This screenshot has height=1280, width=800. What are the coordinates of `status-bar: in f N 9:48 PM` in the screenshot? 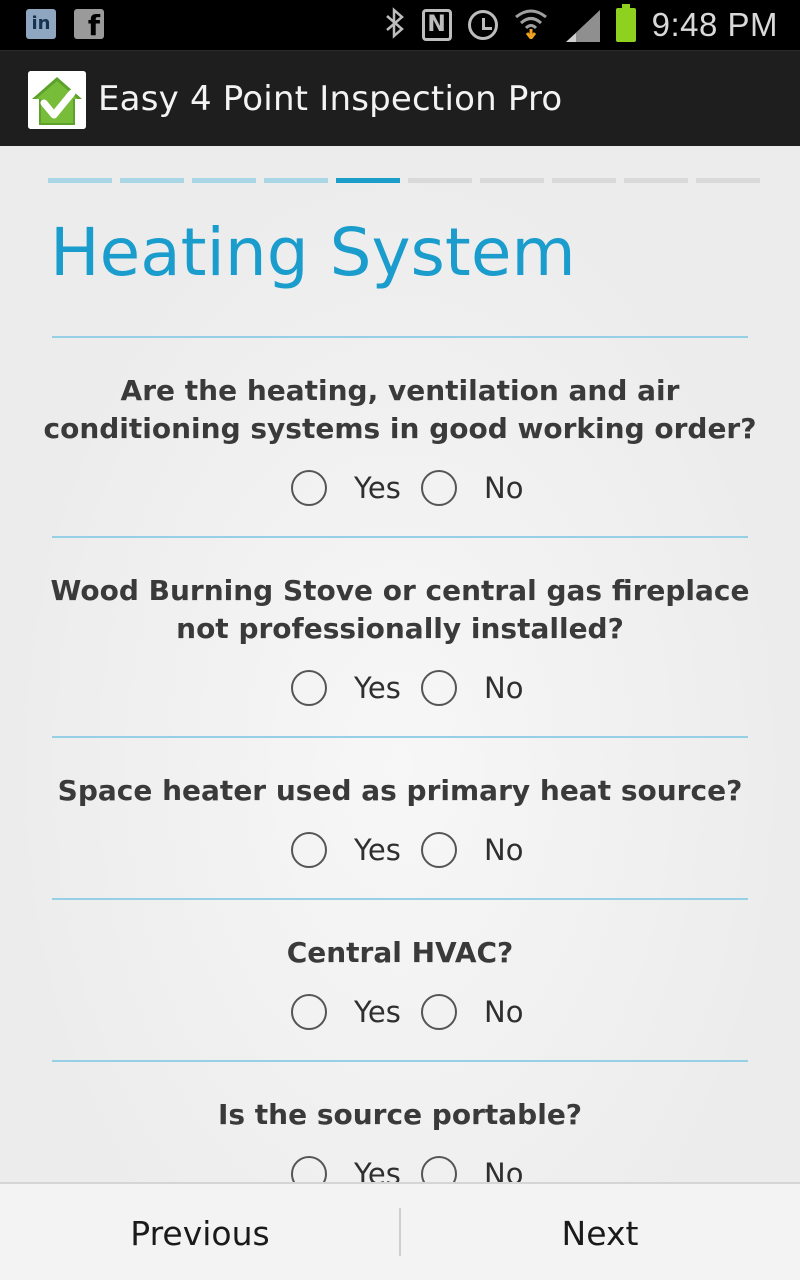 It's located at (400, 25).